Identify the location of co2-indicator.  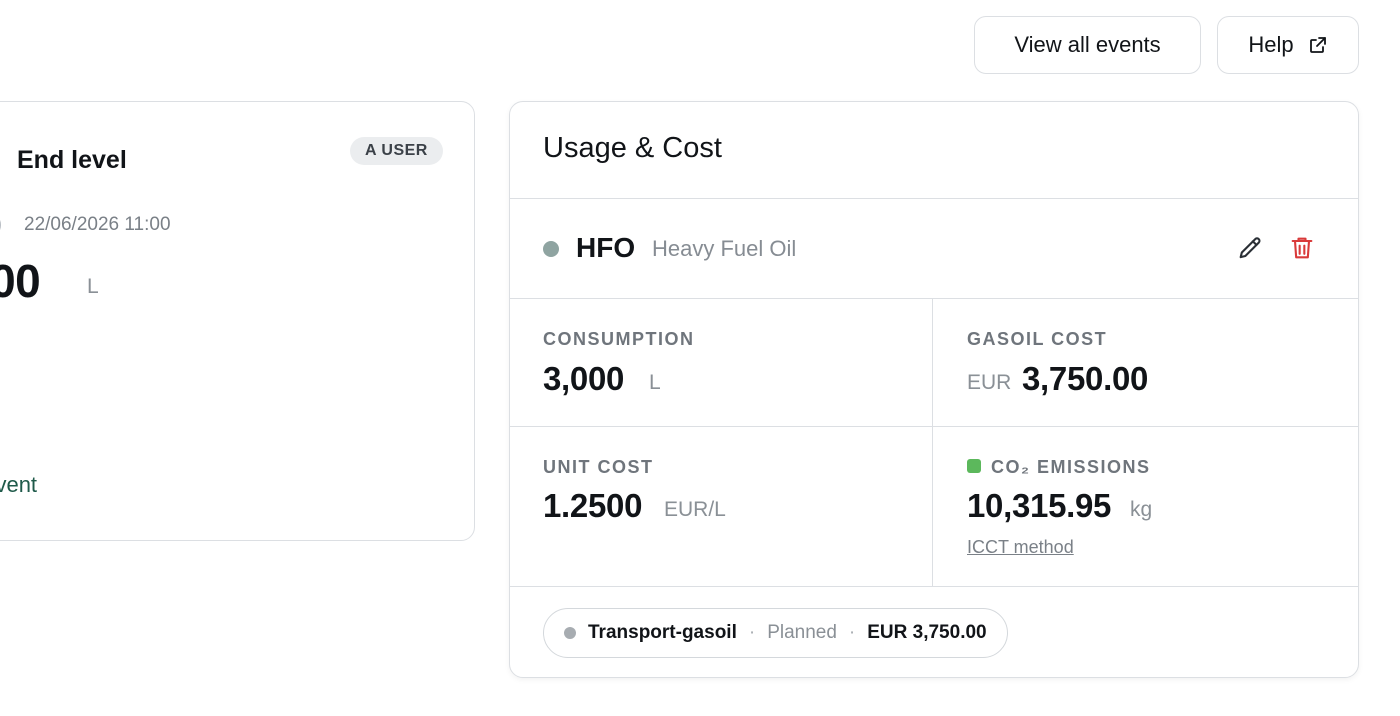
(974, 466).